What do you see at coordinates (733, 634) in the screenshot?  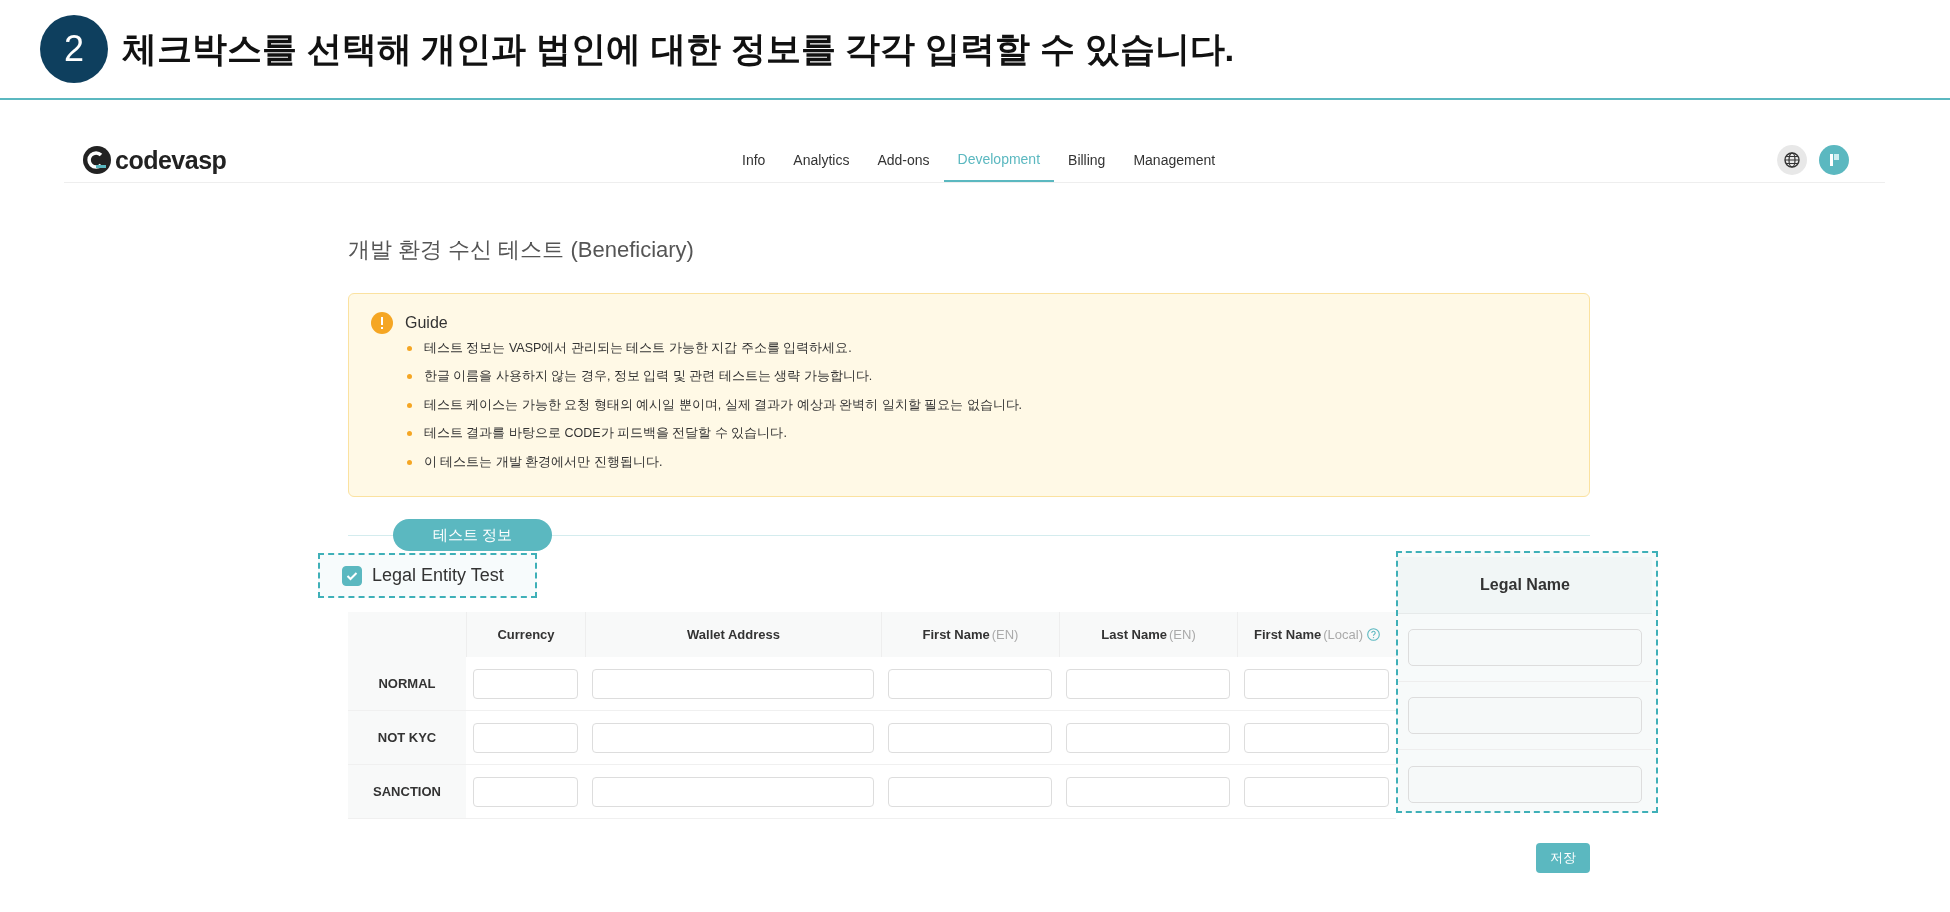 I see `column-header: Wallet Address` at bounding box center [733, 634].